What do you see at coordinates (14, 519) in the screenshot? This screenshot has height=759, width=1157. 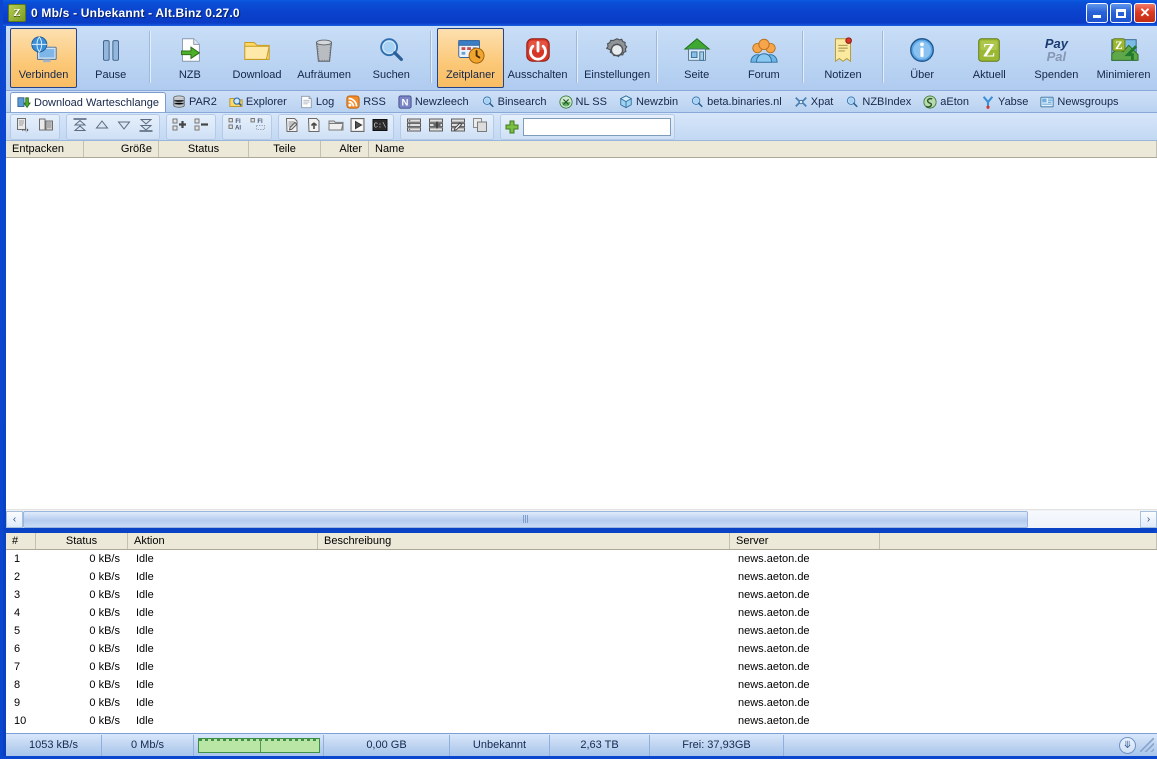 I see `scroll-left-arrow-icon: ‹` at bounding box center [14, 519].